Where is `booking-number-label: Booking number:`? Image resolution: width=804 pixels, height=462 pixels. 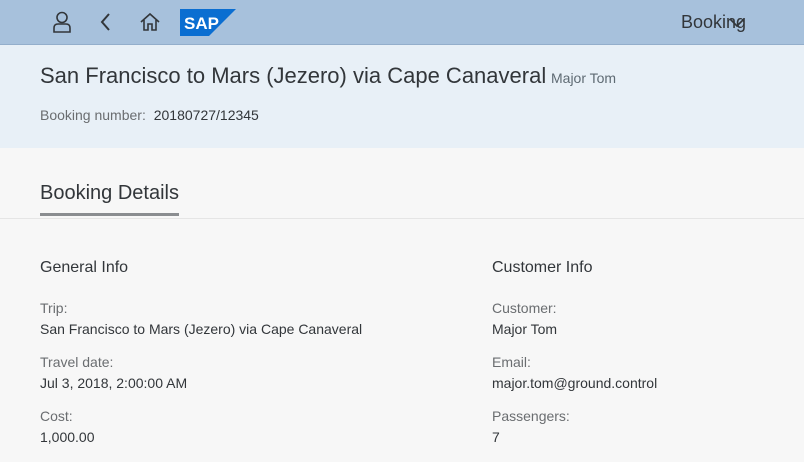 booking-number-label: Booking number: is located at coordinates (93, 115).